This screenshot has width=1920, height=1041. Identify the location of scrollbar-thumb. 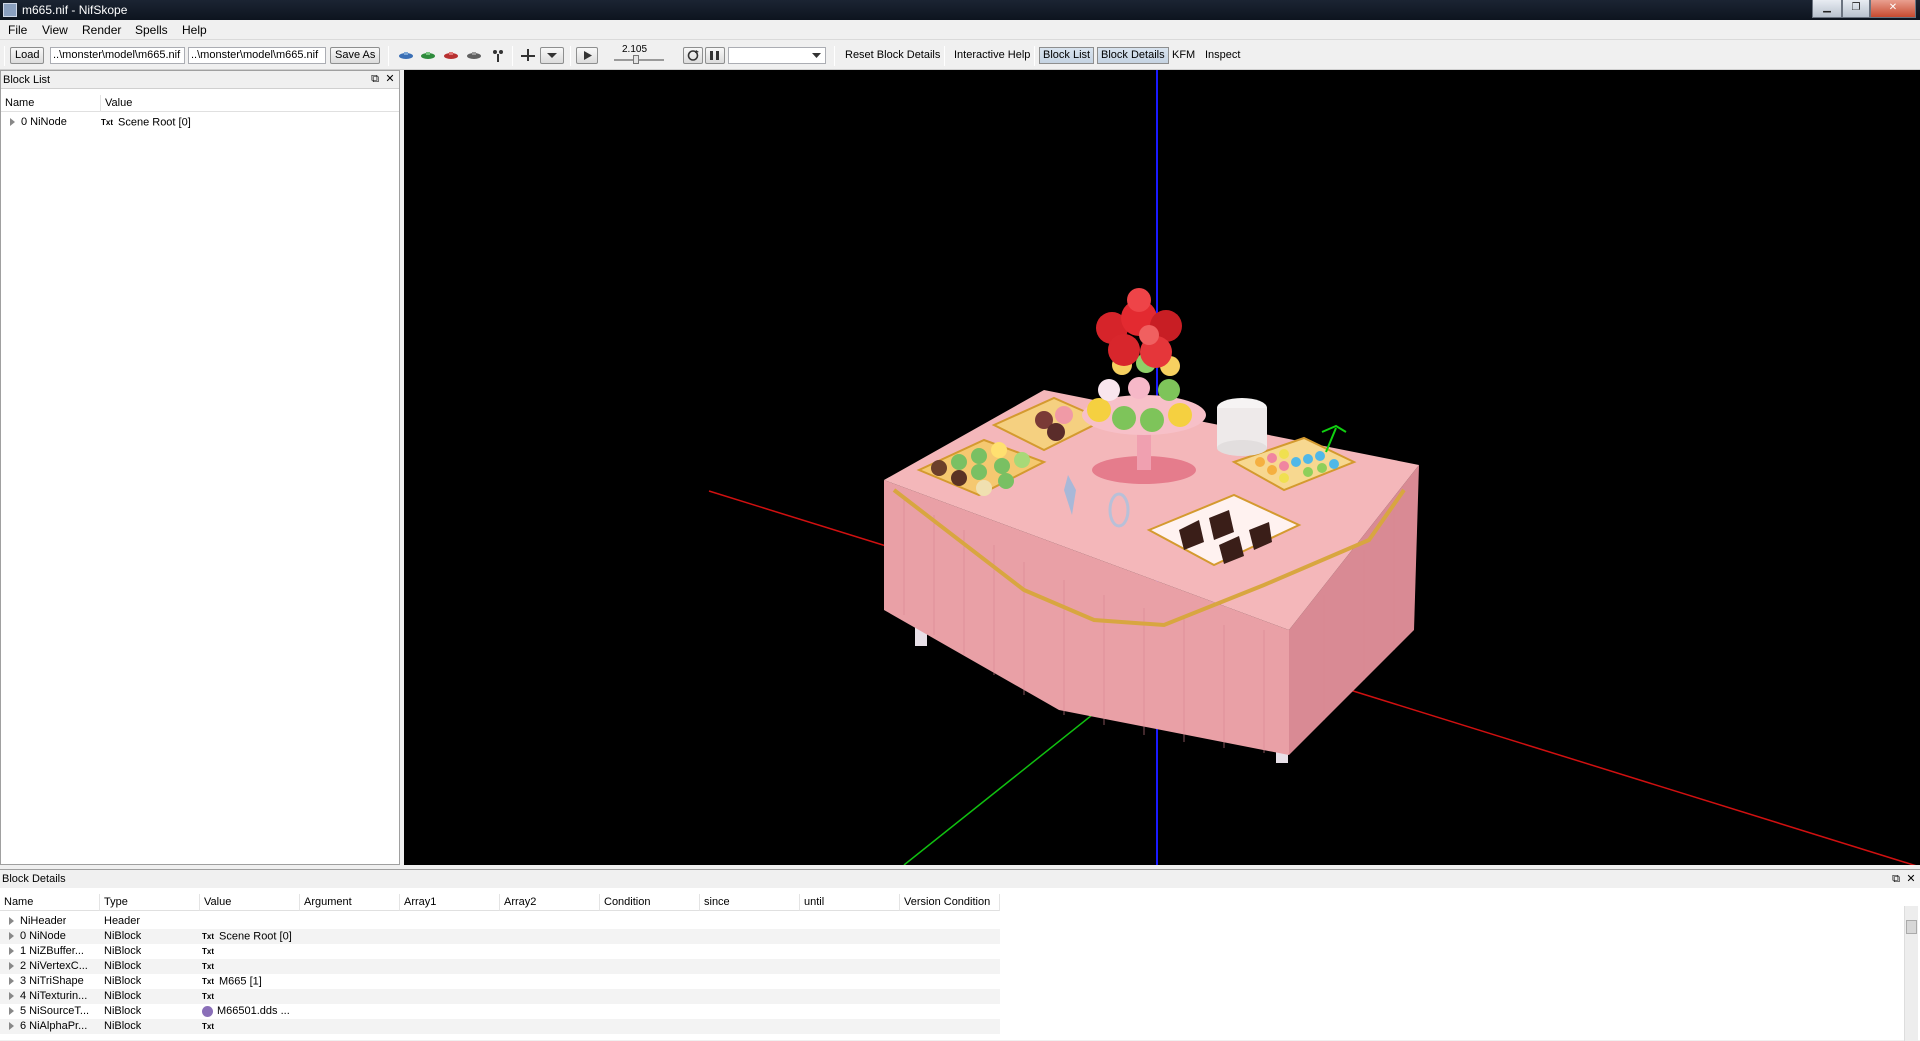
(1911, 927).